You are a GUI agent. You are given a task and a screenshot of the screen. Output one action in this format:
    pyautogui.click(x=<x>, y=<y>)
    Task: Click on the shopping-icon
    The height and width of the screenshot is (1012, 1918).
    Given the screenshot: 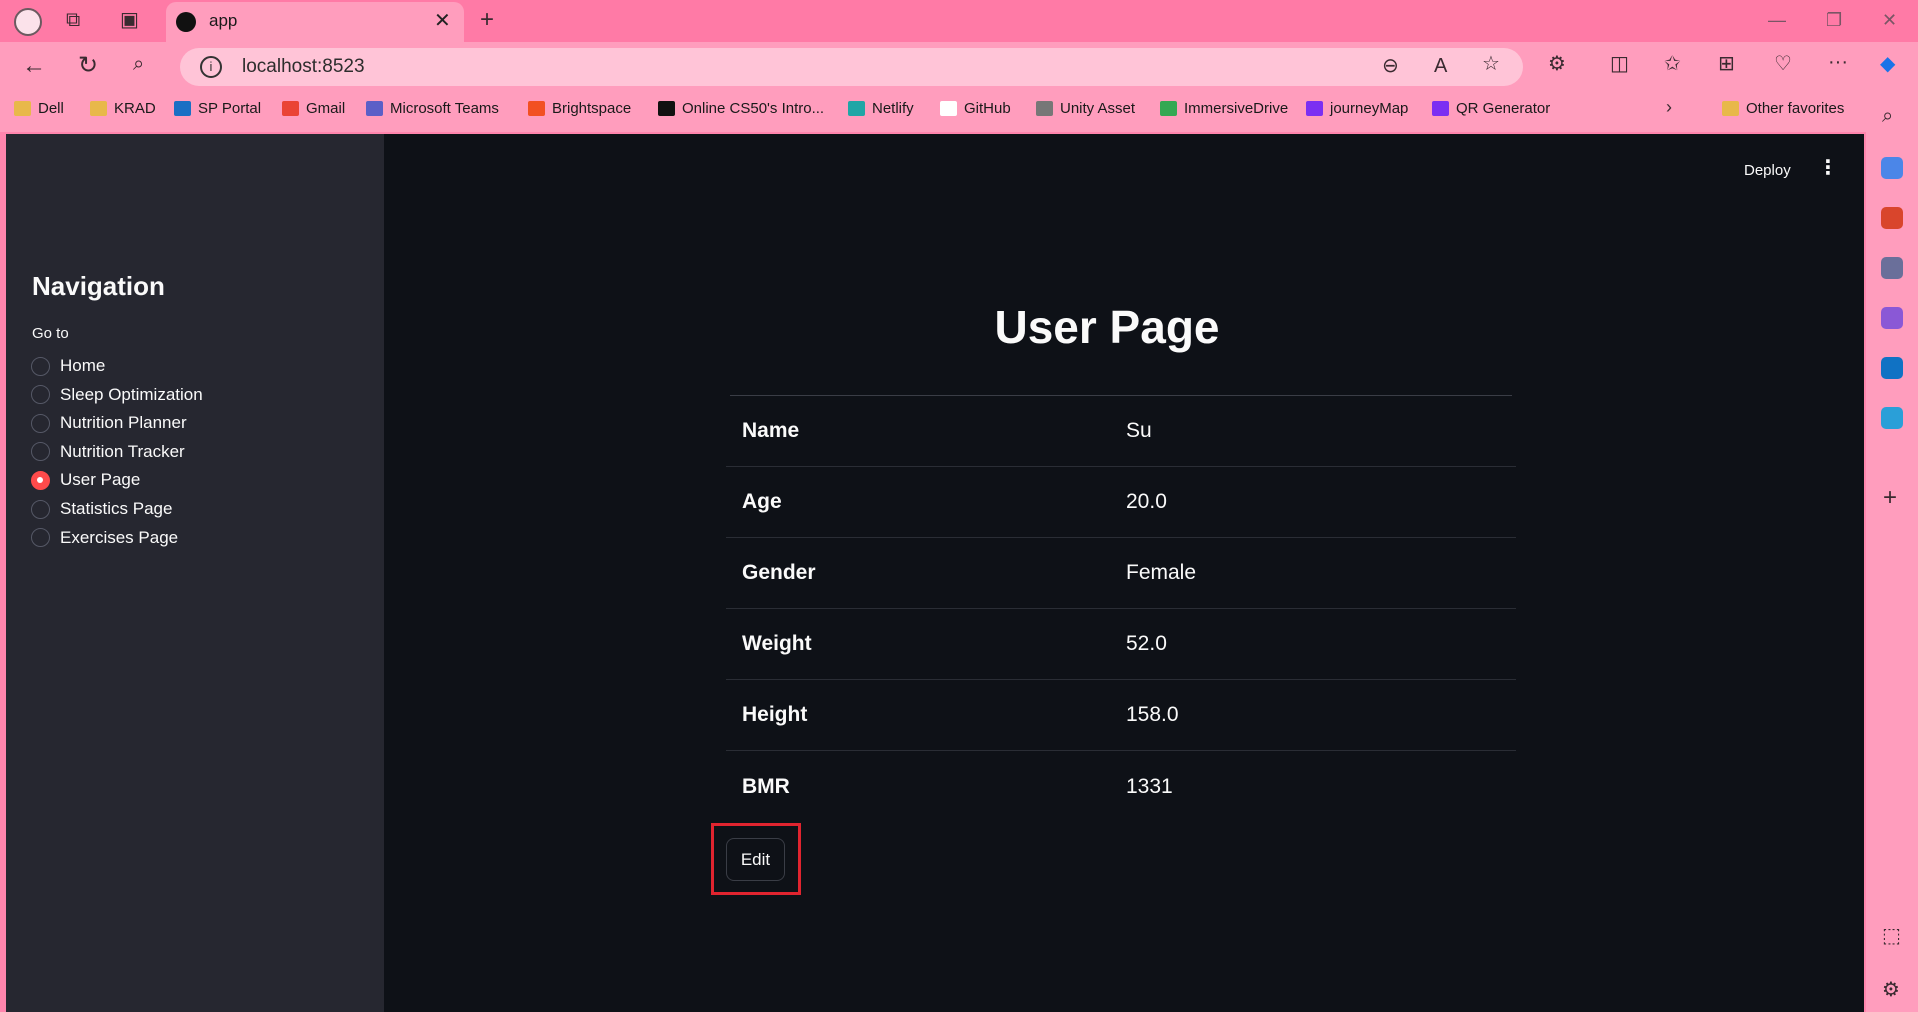 What is the action you would take?
    pyautogui.click(x=1892, y=168)
    